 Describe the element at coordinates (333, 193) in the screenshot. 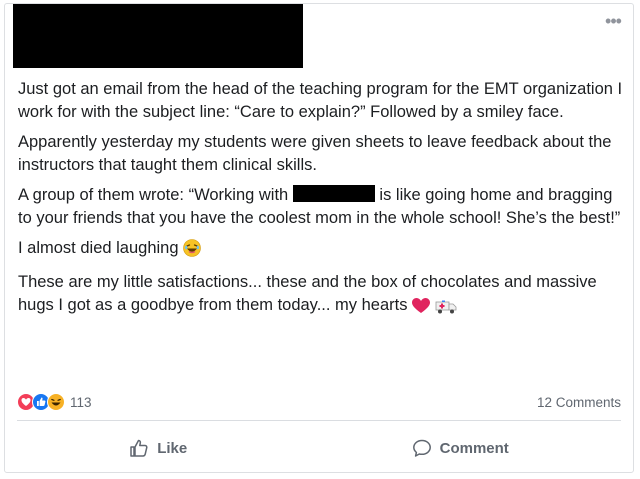

I see `redacted-name` at that location.